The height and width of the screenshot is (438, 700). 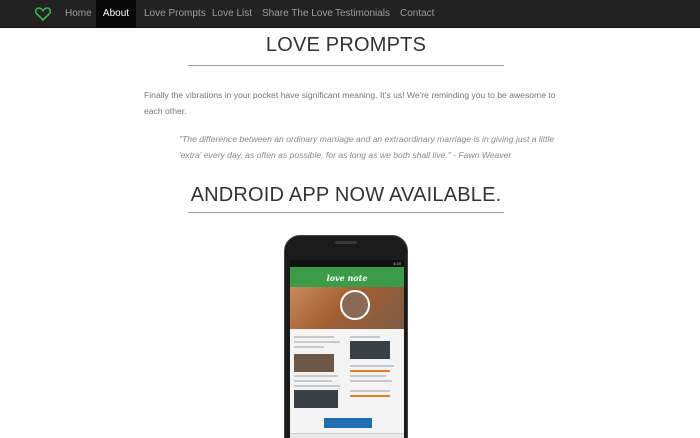 What do you see at coordinates (346, 45) in the screenshot?
I see `love-prompts-heading: LOVE PROMPTS` at bounding box center [346, 45].